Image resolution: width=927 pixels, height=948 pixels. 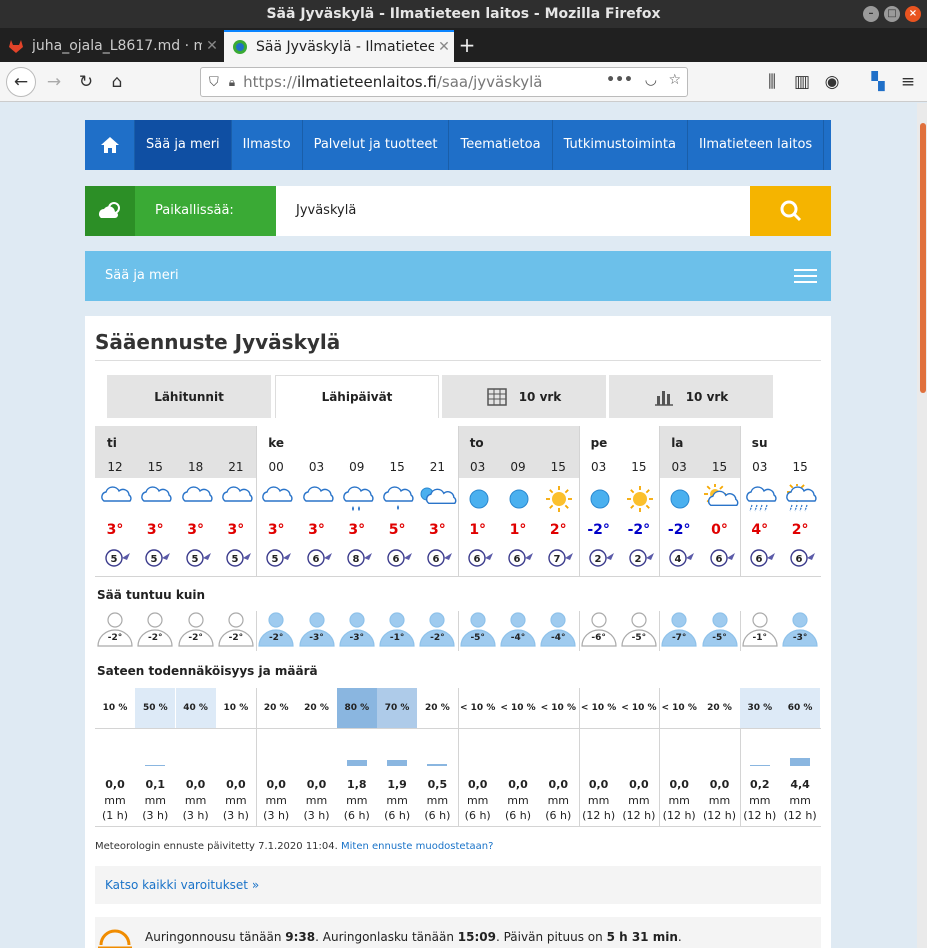 I want to click on search-button, so click(x=790, y=211).